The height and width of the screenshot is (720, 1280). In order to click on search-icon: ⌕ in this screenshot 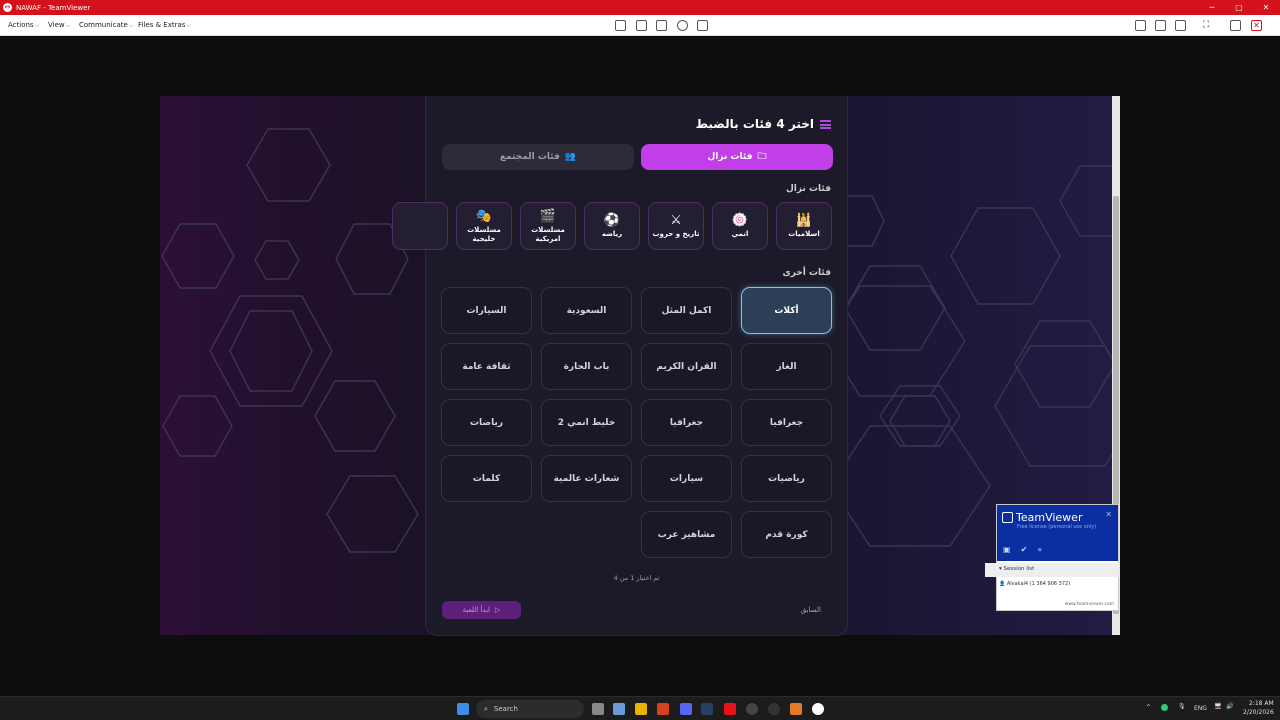, I will do `click(486, 708)`.